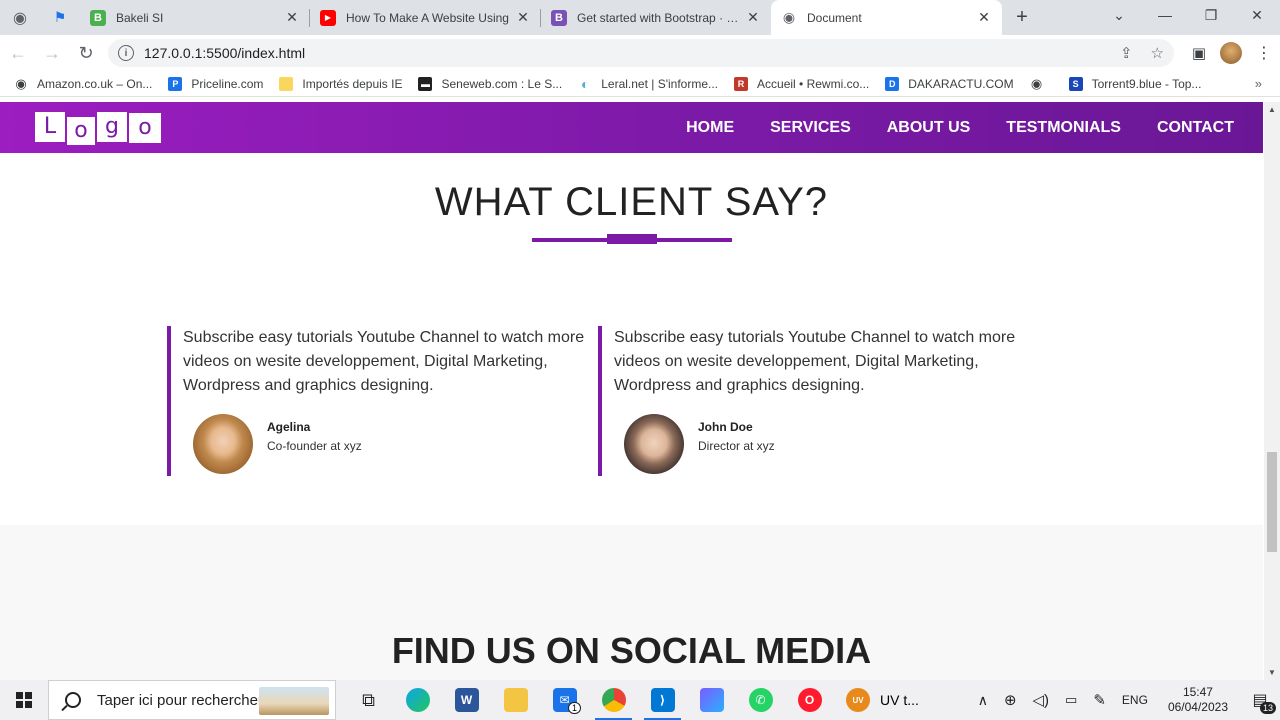  What do you see at coordinates (1258, 83) in the screenshot?
I see `chevron-right-icon: »` at bounding box center [1258, 83].